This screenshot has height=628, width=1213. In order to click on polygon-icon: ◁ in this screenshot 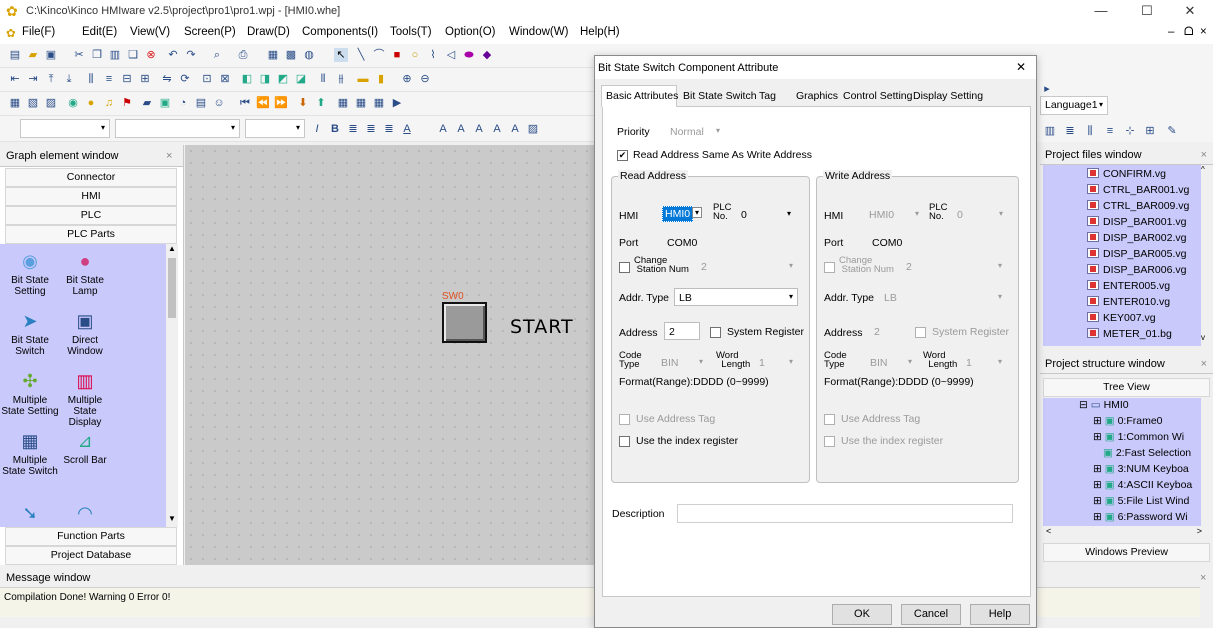, I will do `click(451, 55)`.